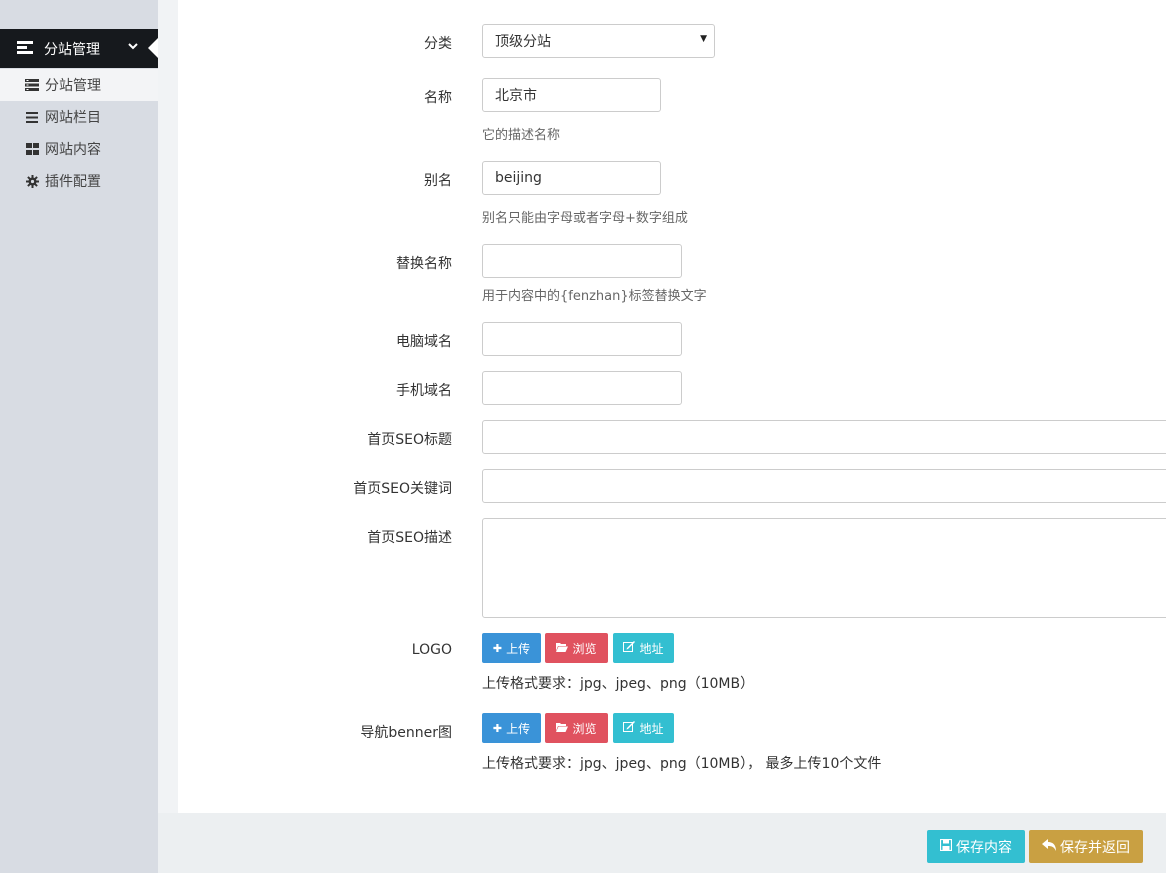 The height and width of the screenshot is (873, 1166). I want to click on sidebar-item-label: 分站管理, so click(73, 86).